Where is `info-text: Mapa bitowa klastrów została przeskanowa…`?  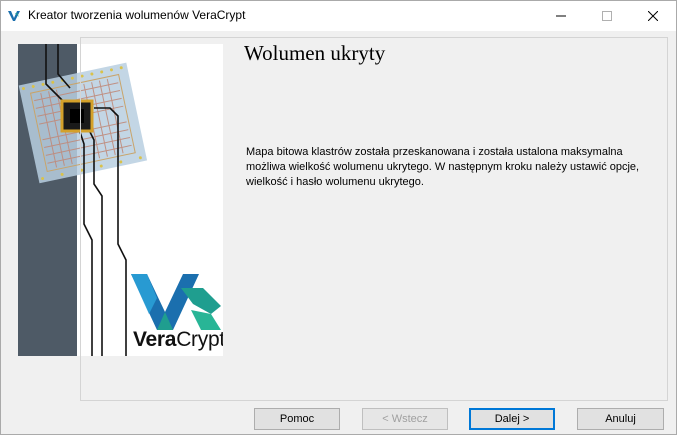
info-text: Mapa bitowa klastrów została przeskanowa… is located at coordinates (443, 167).